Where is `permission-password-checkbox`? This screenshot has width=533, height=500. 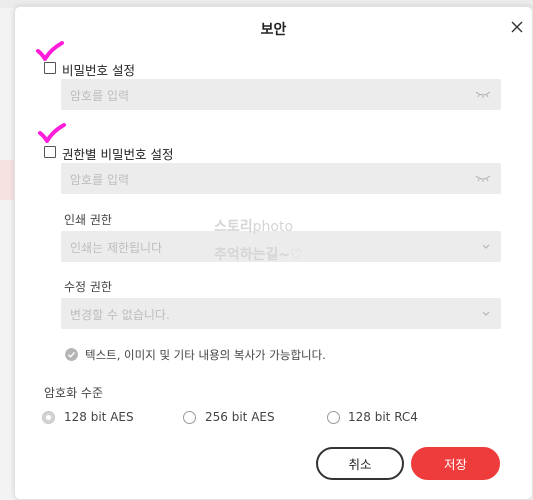
permission-password-checkbox is located at coordinates (50, 152).